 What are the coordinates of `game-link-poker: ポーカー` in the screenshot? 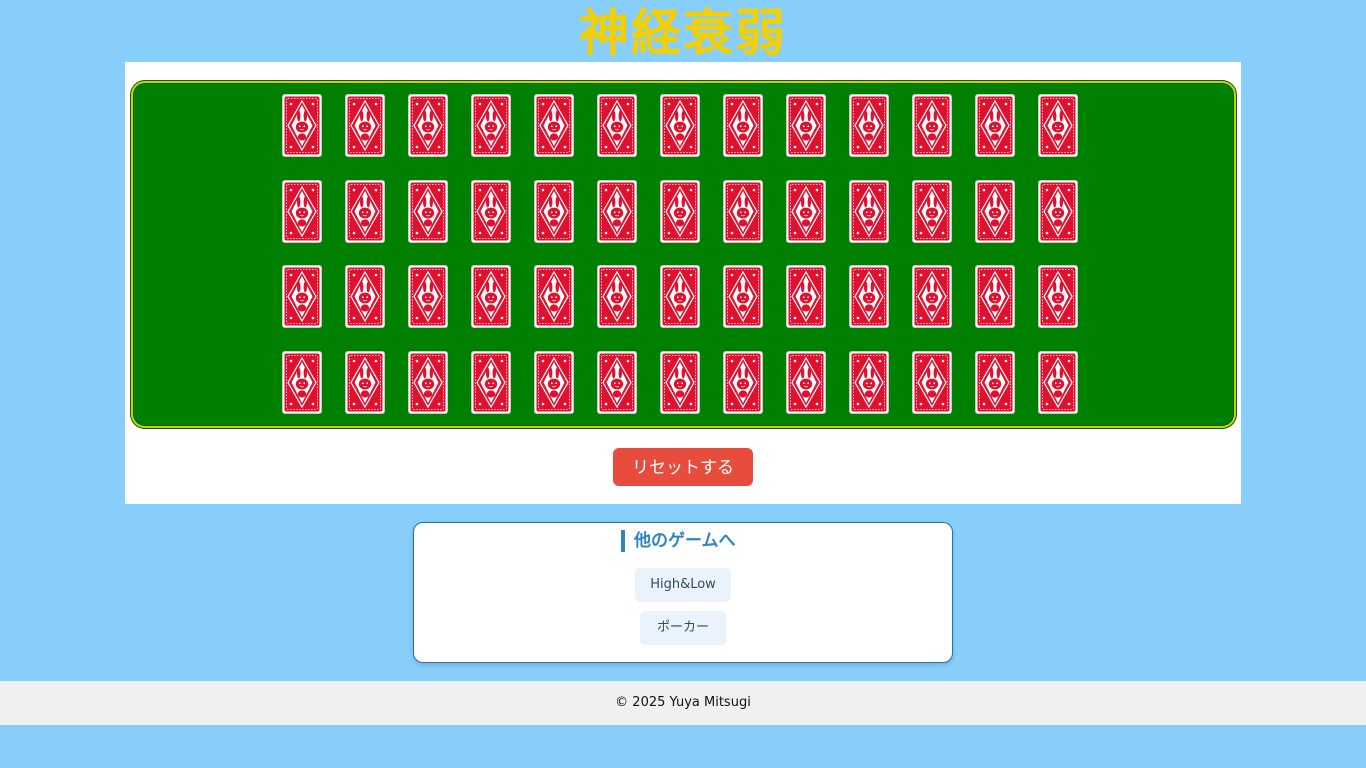 It's located at (683, 628).